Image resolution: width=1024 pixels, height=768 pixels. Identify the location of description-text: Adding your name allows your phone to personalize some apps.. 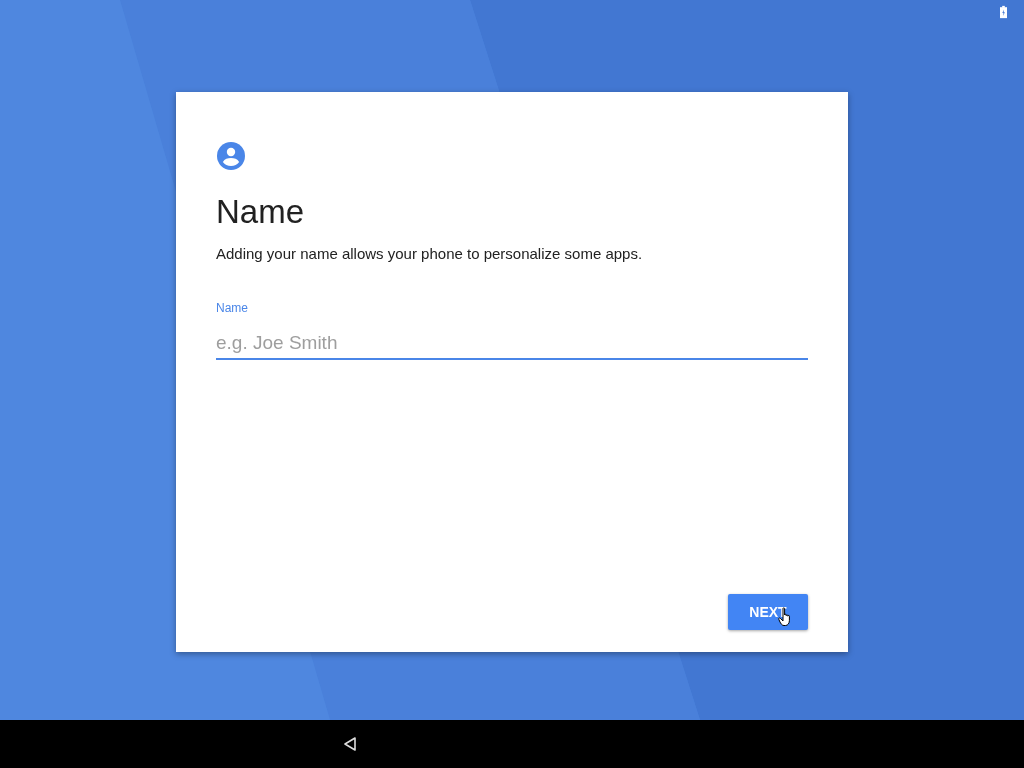
(430, 254).